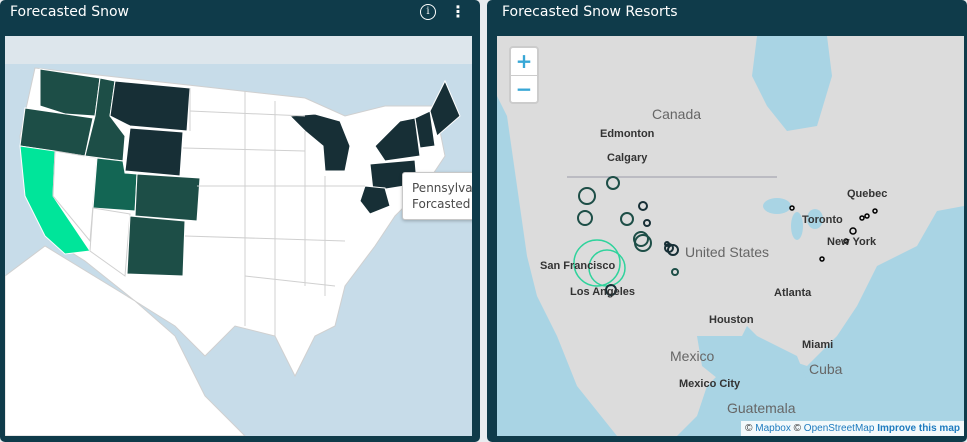 The width and height of the screenshot is (967, 442). I want to click on label-miami: Miami, so click(818, 345).